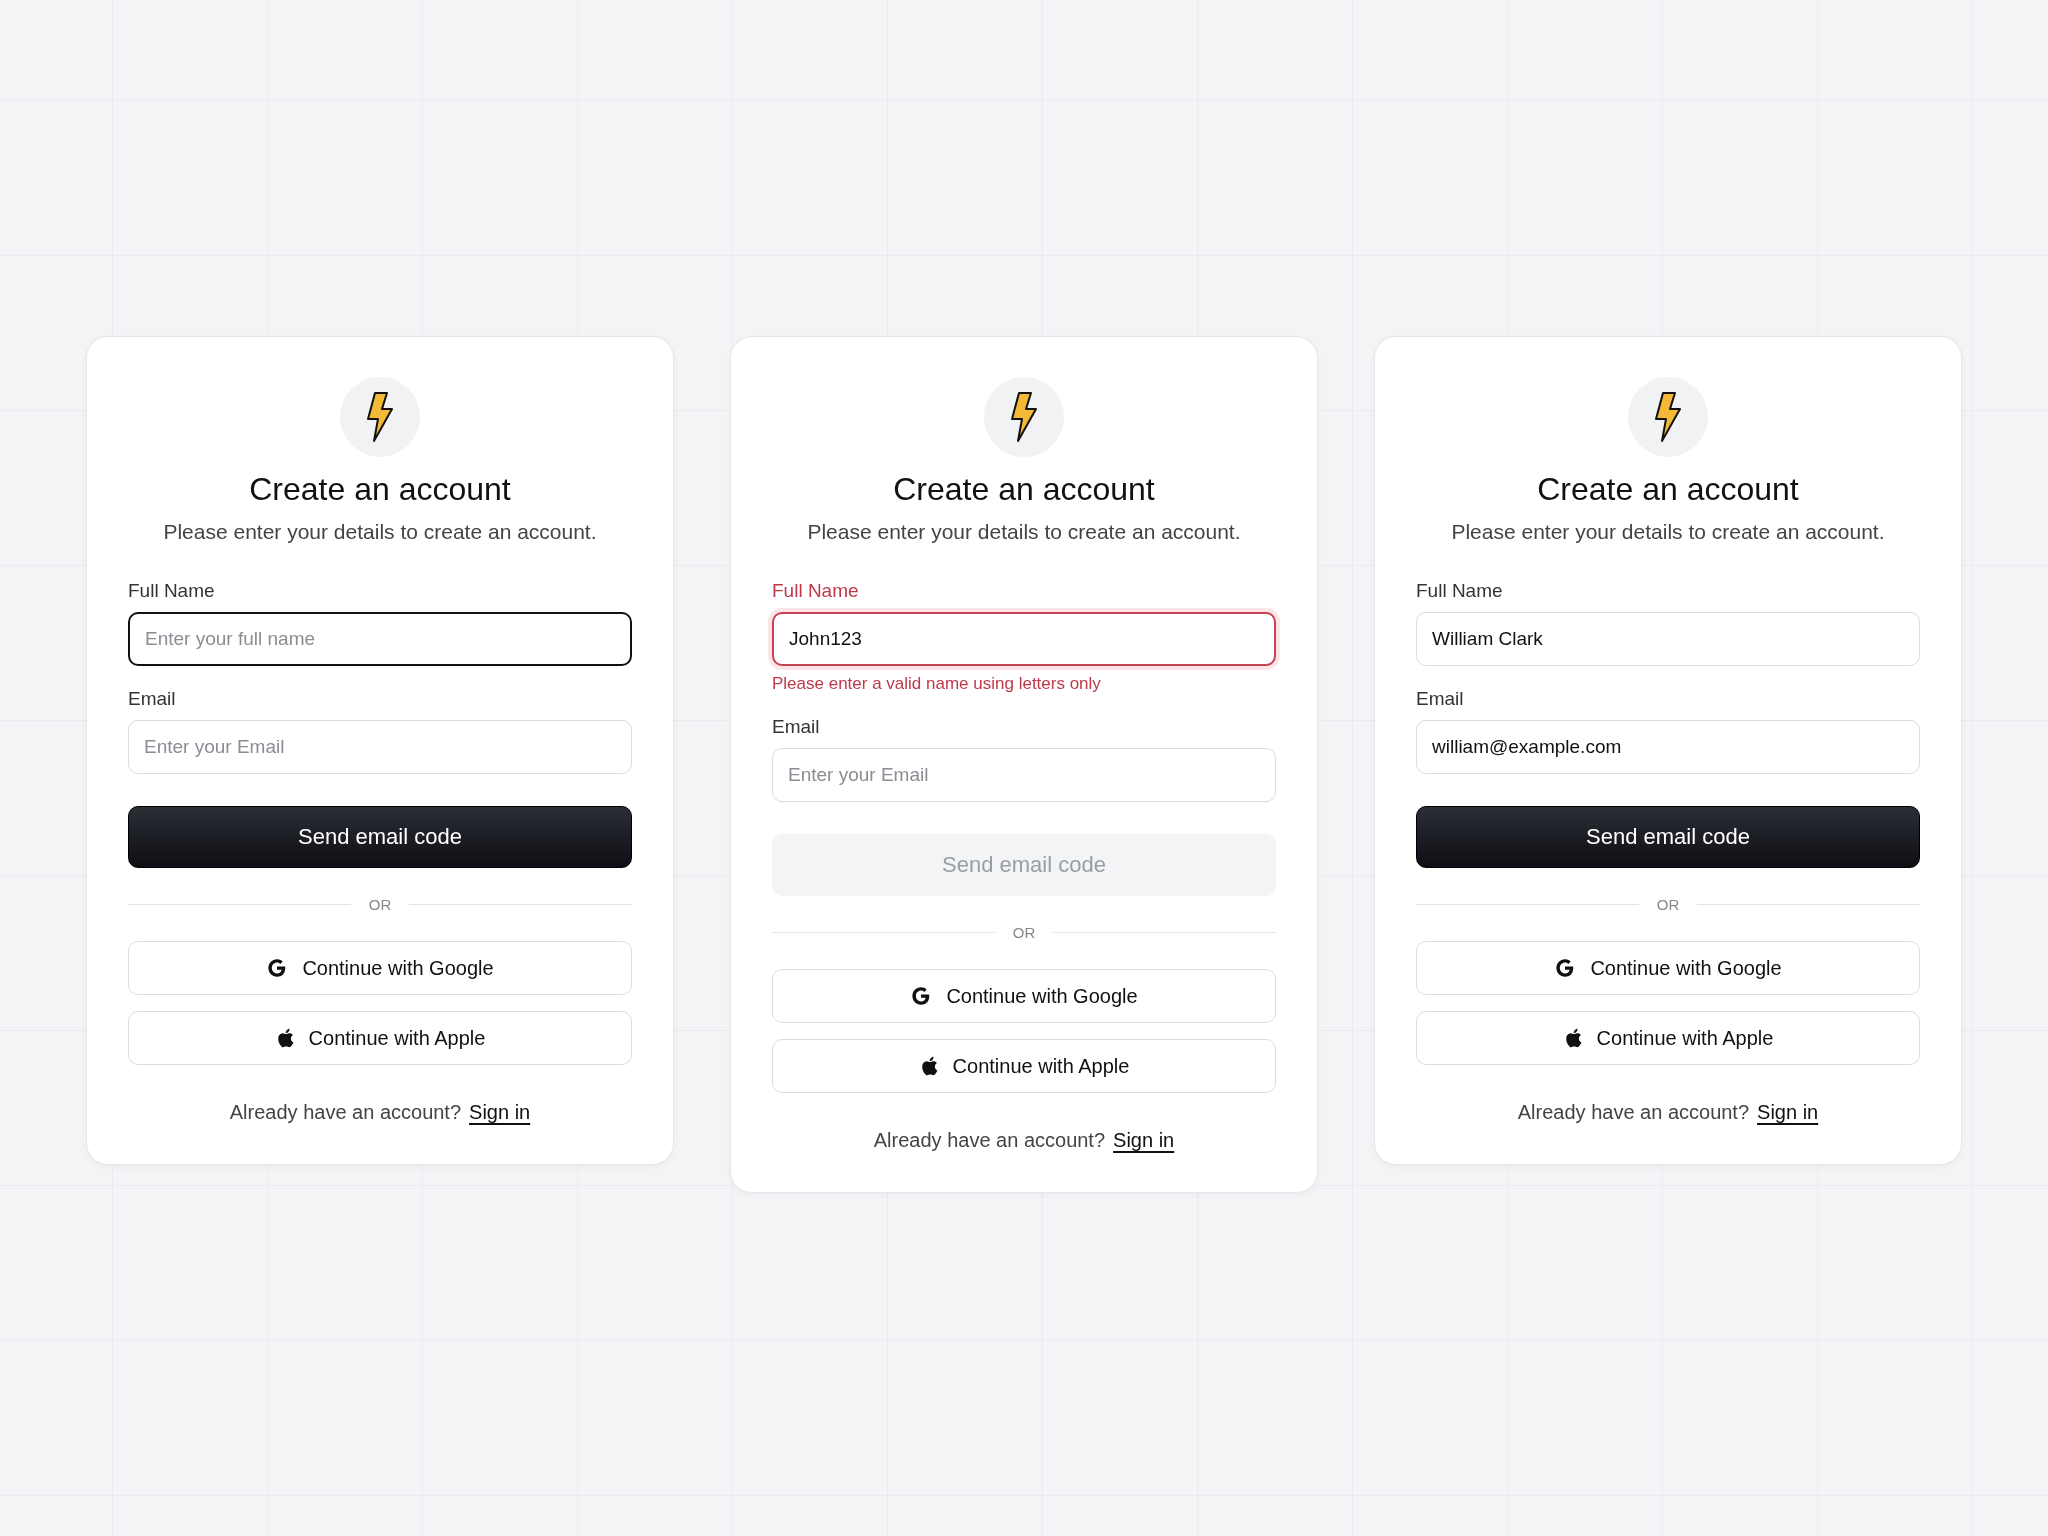 This screenshot has height=1536, width=2048. What do you see at coordinates (1668, 747) in the screenshot?
I see `input-field: william@example.com` at bounding box center [1668, 747].